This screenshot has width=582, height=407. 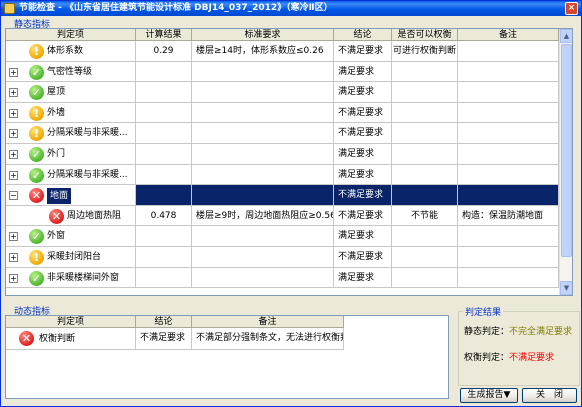 I want to click on item-label: 周边地面热阻, so click(x=94, y=215).